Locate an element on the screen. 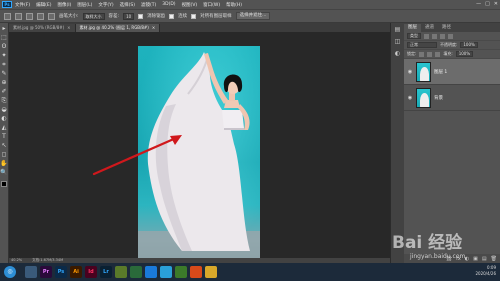 The height and width of the screenshot is (281, 500). tool-preset-button is located at coordinates (7, 16).